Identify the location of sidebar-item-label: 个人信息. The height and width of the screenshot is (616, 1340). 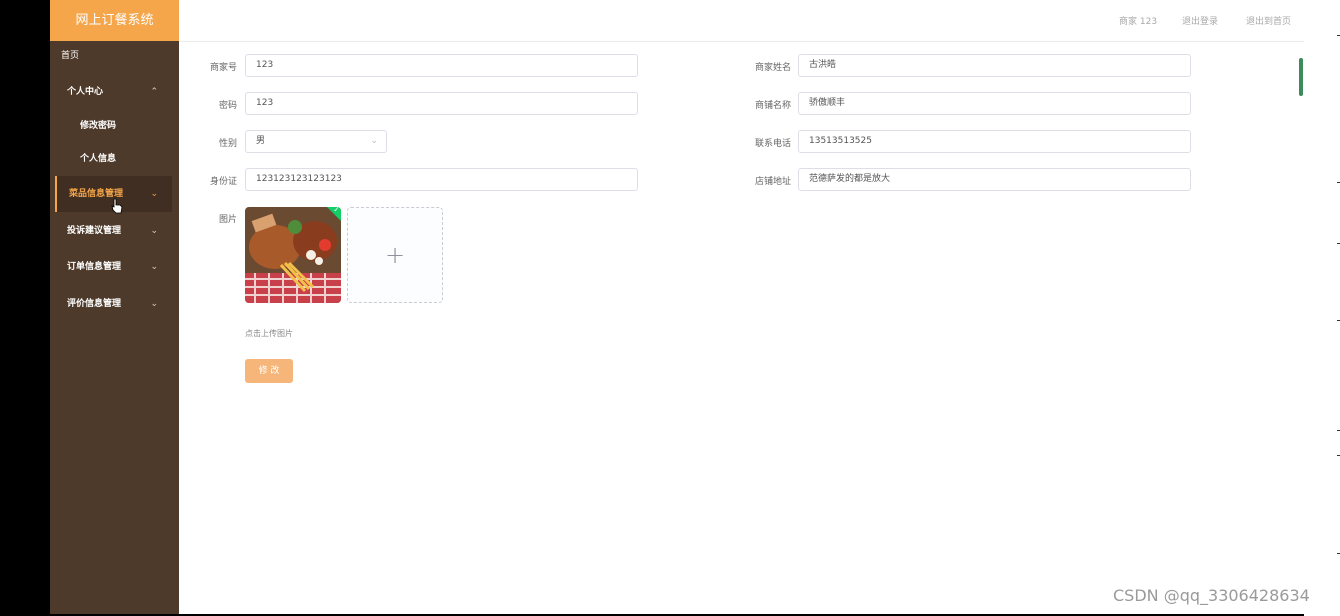
(98, 159).